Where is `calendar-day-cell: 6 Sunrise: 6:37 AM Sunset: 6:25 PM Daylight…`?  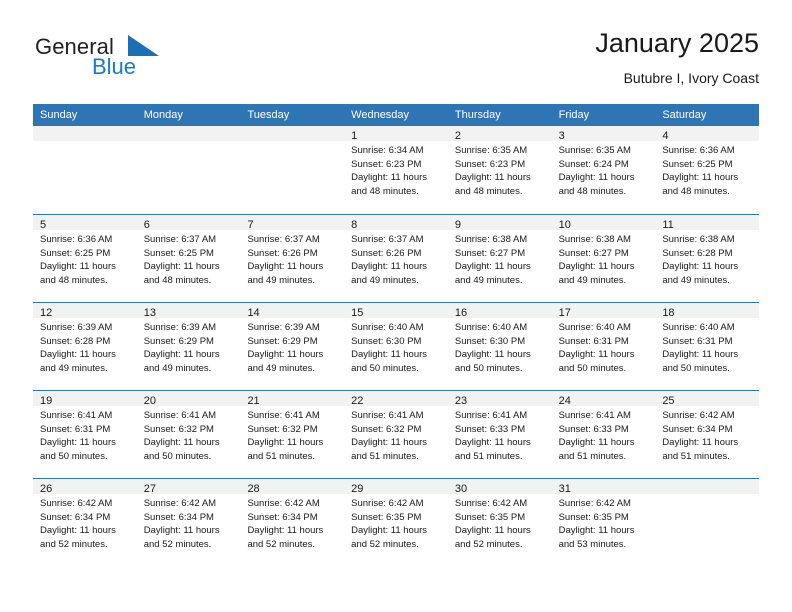
calendar-day-cell: 6 Sunrise: 6:37 AM Sunset: 6:25 PM Daylight… is located at coordinates (188, 258).